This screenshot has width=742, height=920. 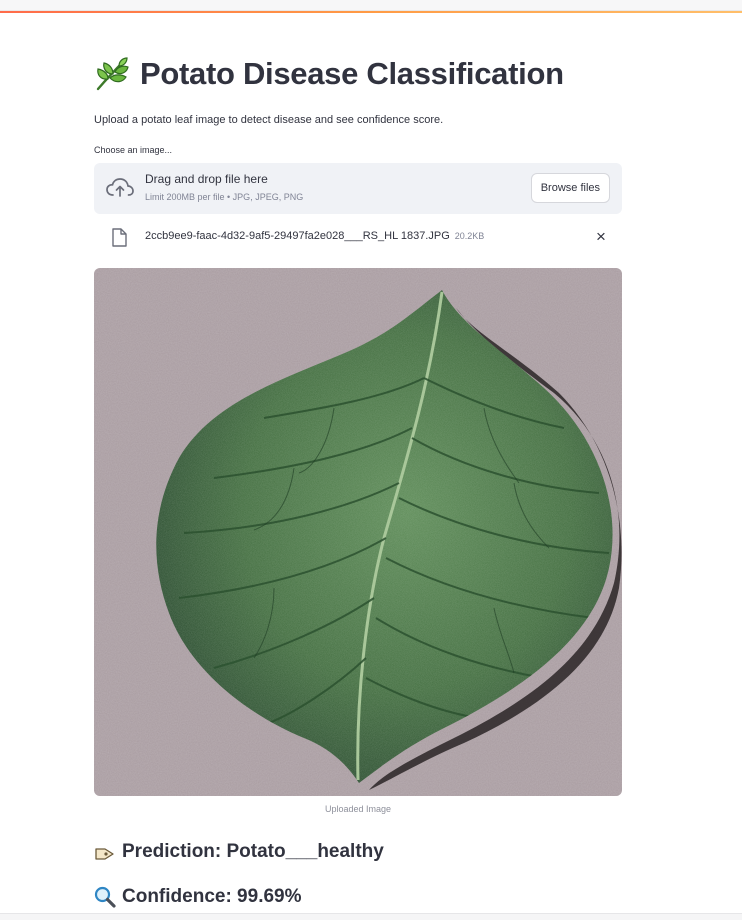 What do you see at coordinates (469, 236) in the screenshot?
I see `file-size: 20.2KB` at bounding box center [469, 236].